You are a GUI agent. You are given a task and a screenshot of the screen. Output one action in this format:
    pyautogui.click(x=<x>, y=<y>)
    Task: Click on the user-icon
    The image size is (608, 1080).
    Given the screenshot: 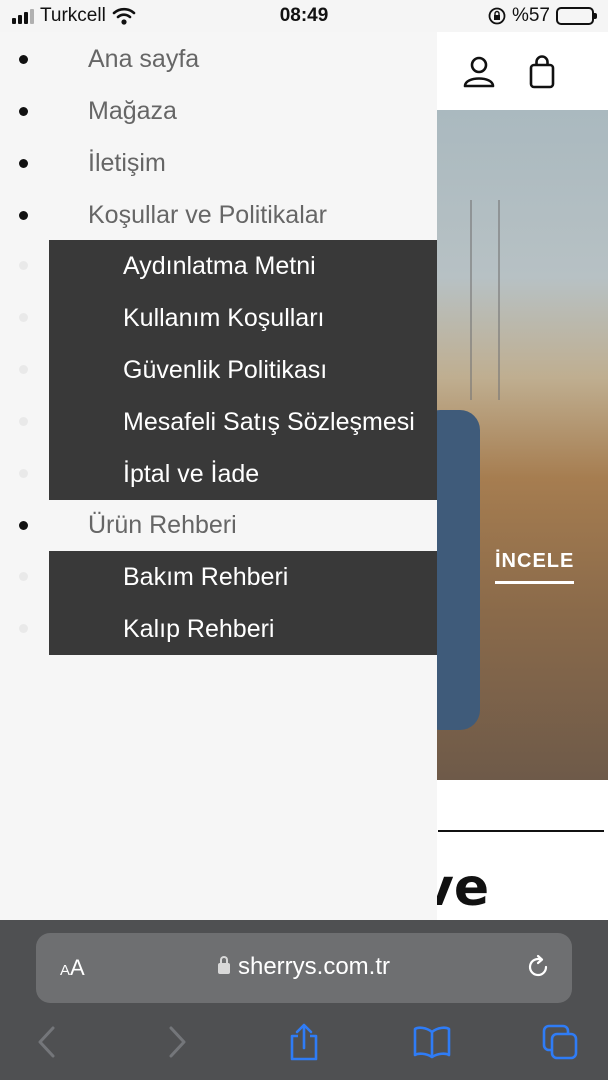 What is the action you would take?
    pyautogui.click(x=479, y=72)
    